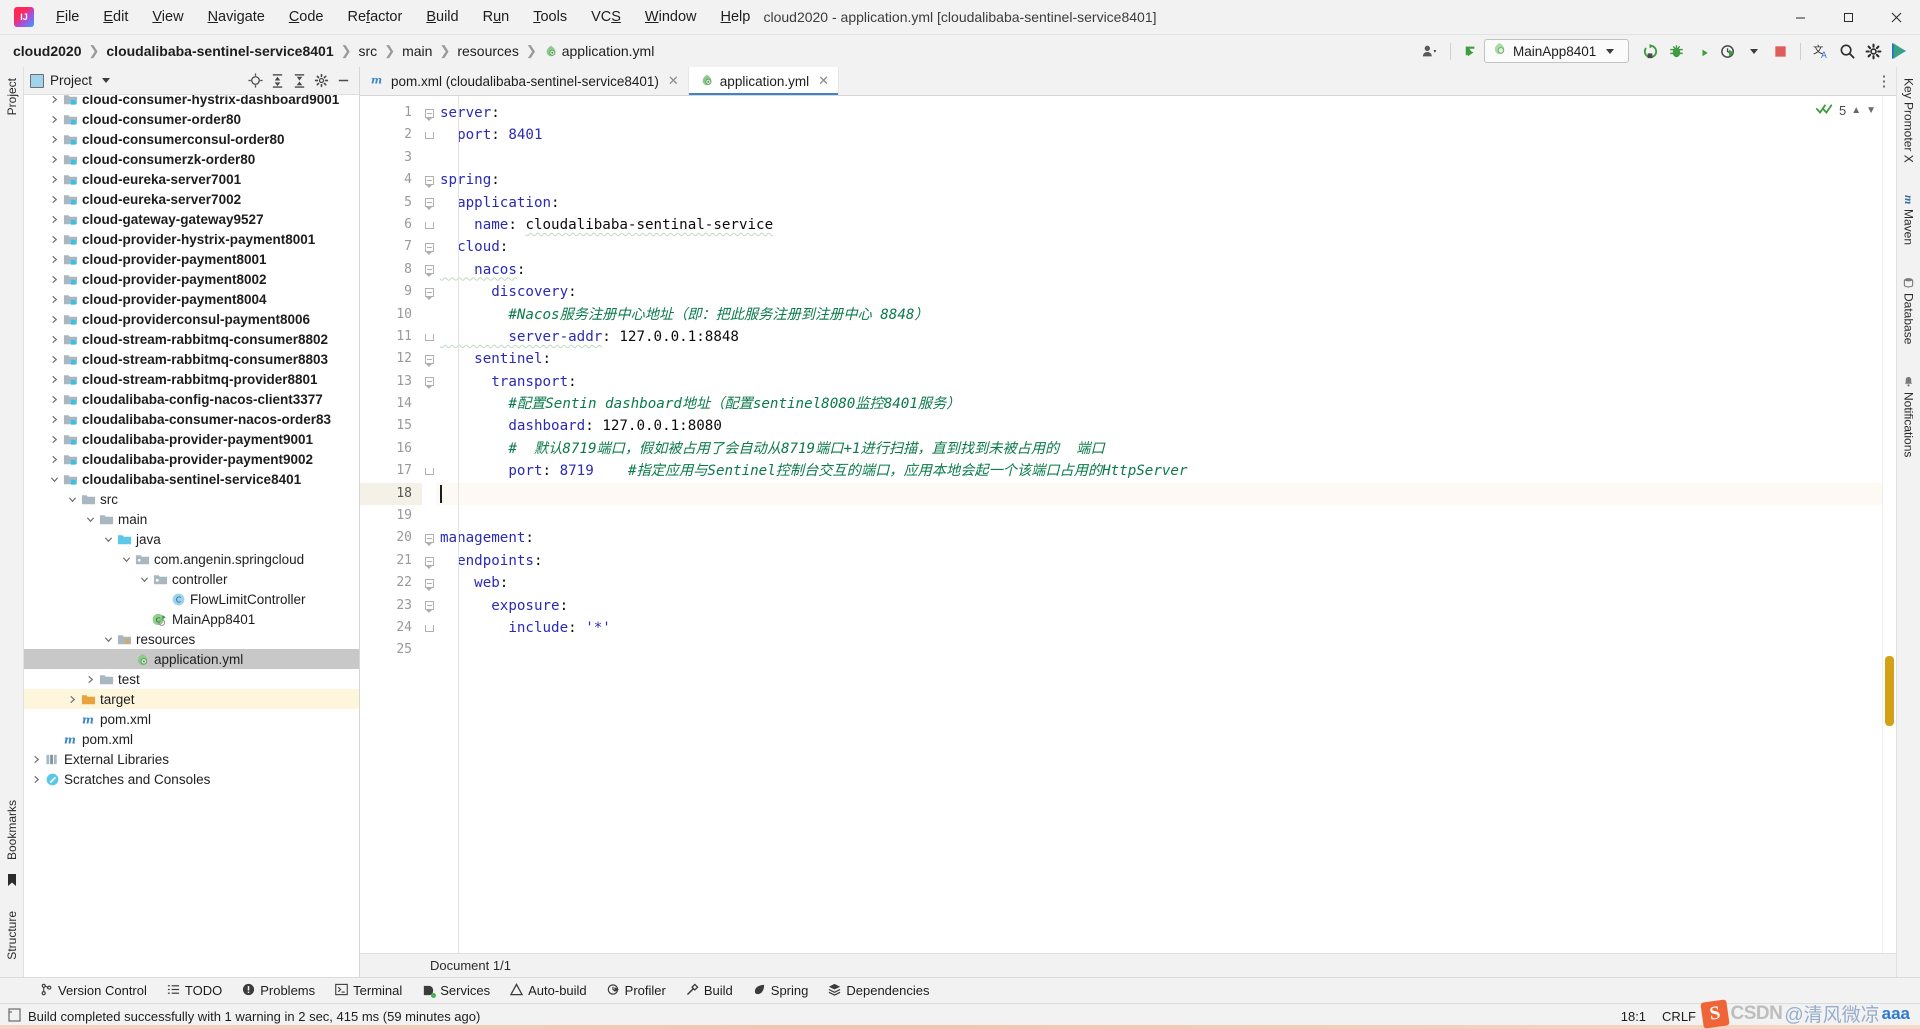 The width and height of the screenshot is (1920, 1029). I want to click on menu-help: Help, so click(735, 17).